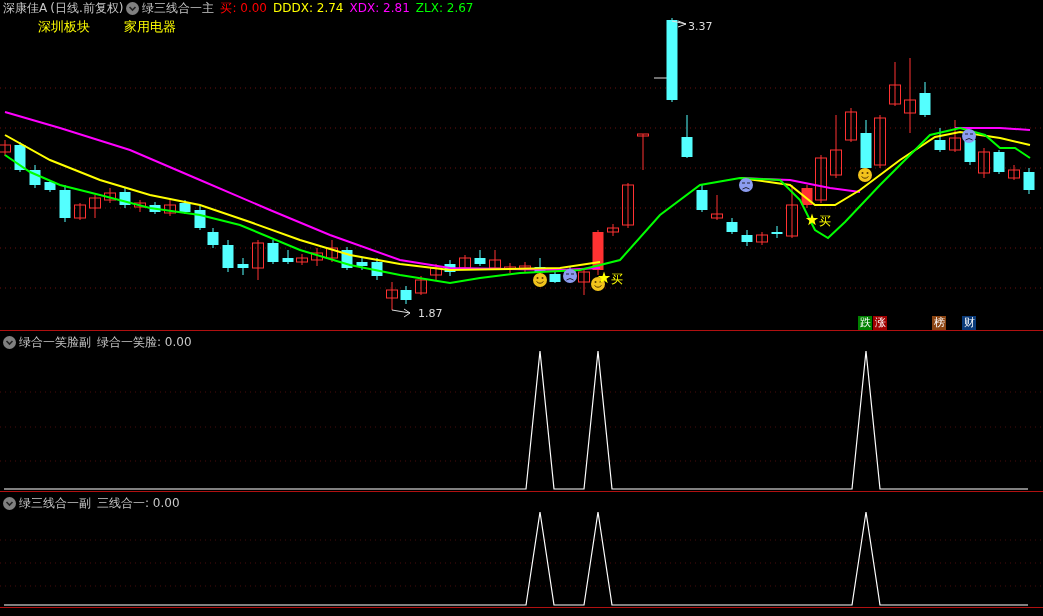 Image resolution: width=1043 pixels, height=616 pixels. Describe the element at coordinates (150, 27) in the screenshot. I see `sector-label: 家用电器` at that location.